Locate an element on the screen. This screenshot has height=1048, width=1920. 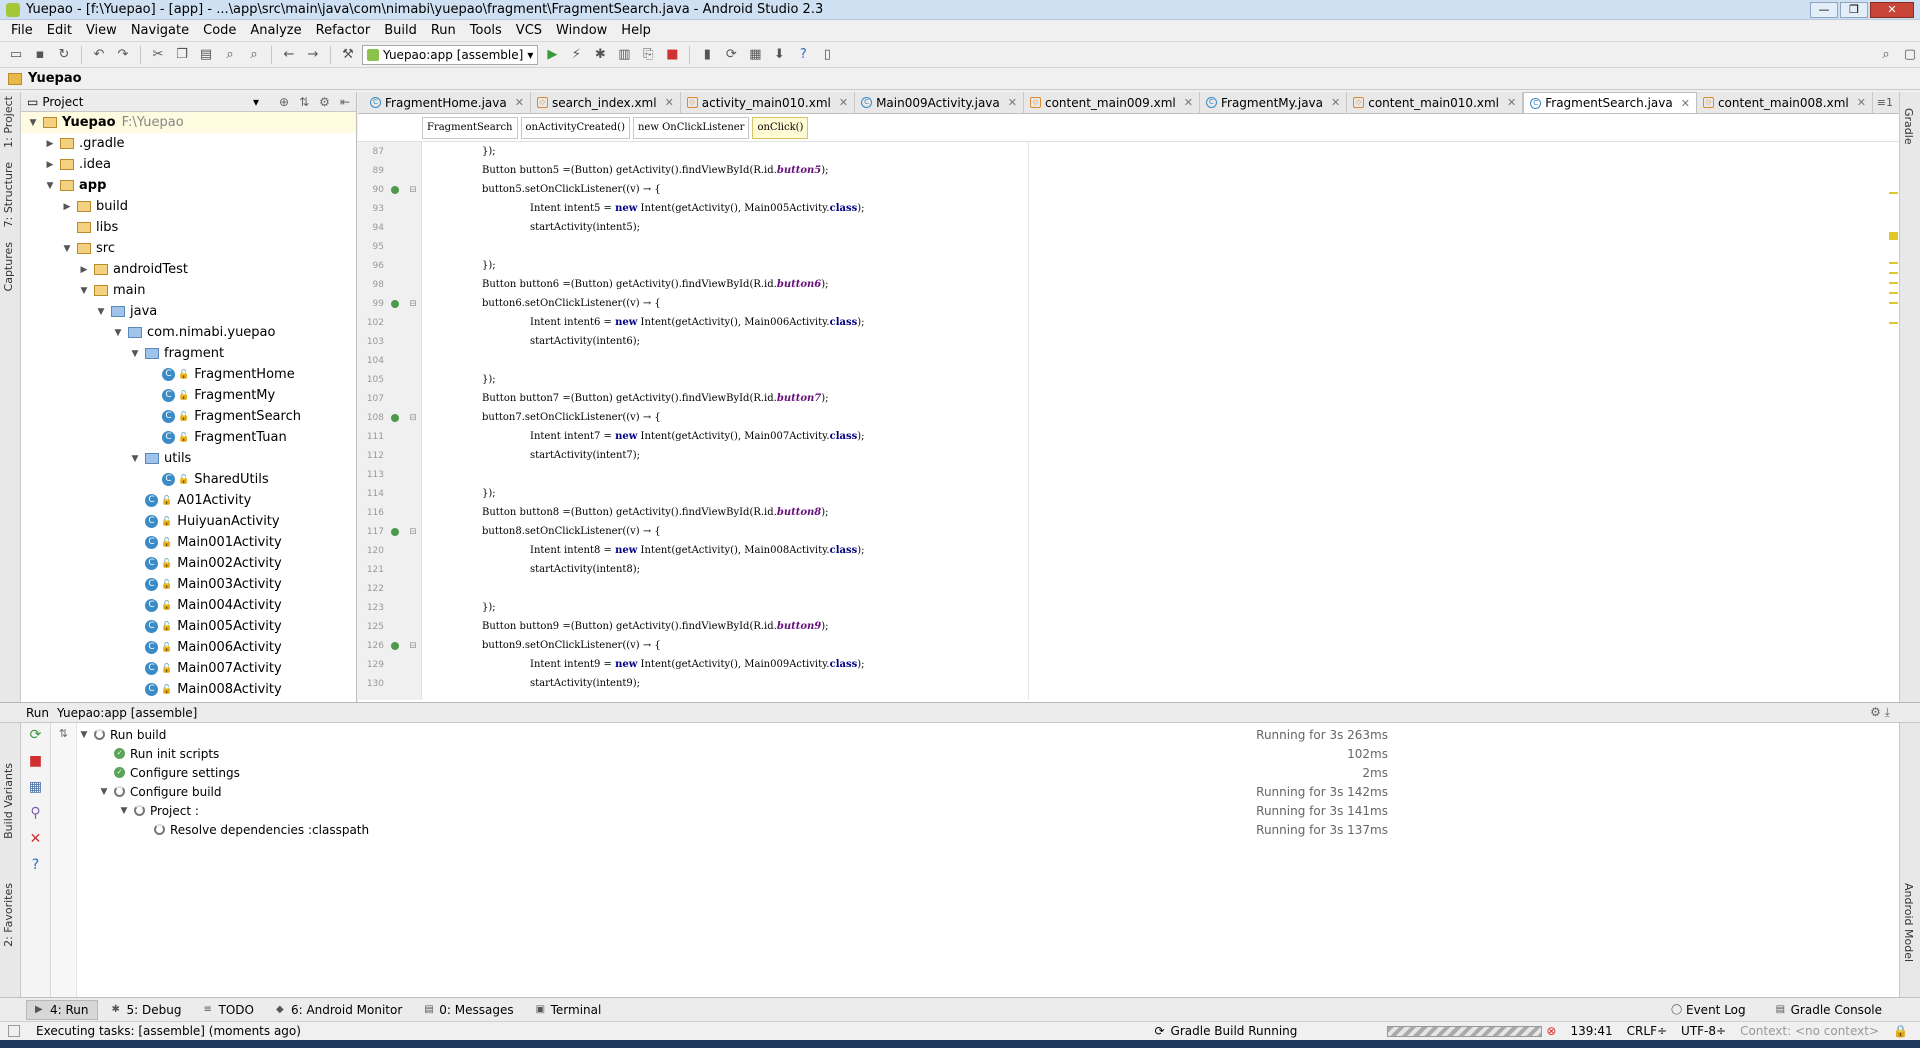
code-line: 103 startActivity(intent6); is located at coordinates (1108, 341).